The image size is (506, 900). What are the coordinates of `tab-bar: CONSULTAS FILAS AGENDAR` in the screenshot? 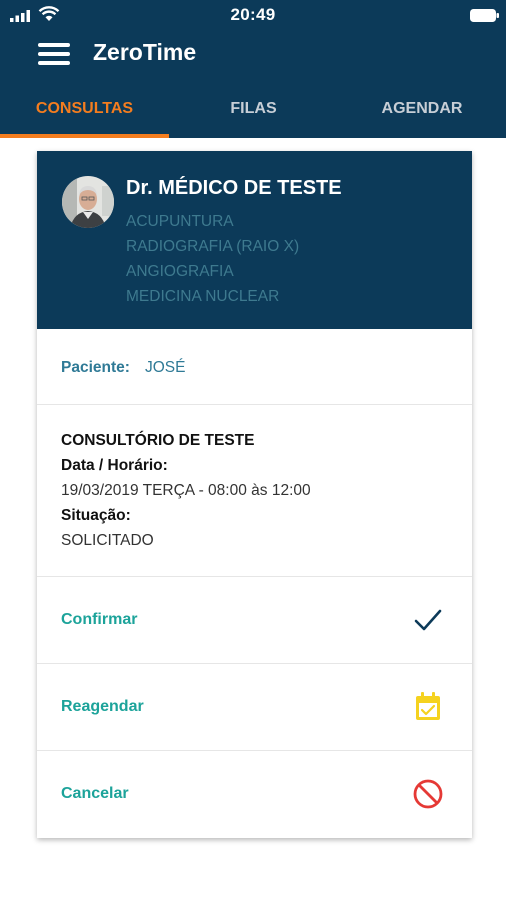 It's located at (253, 113).